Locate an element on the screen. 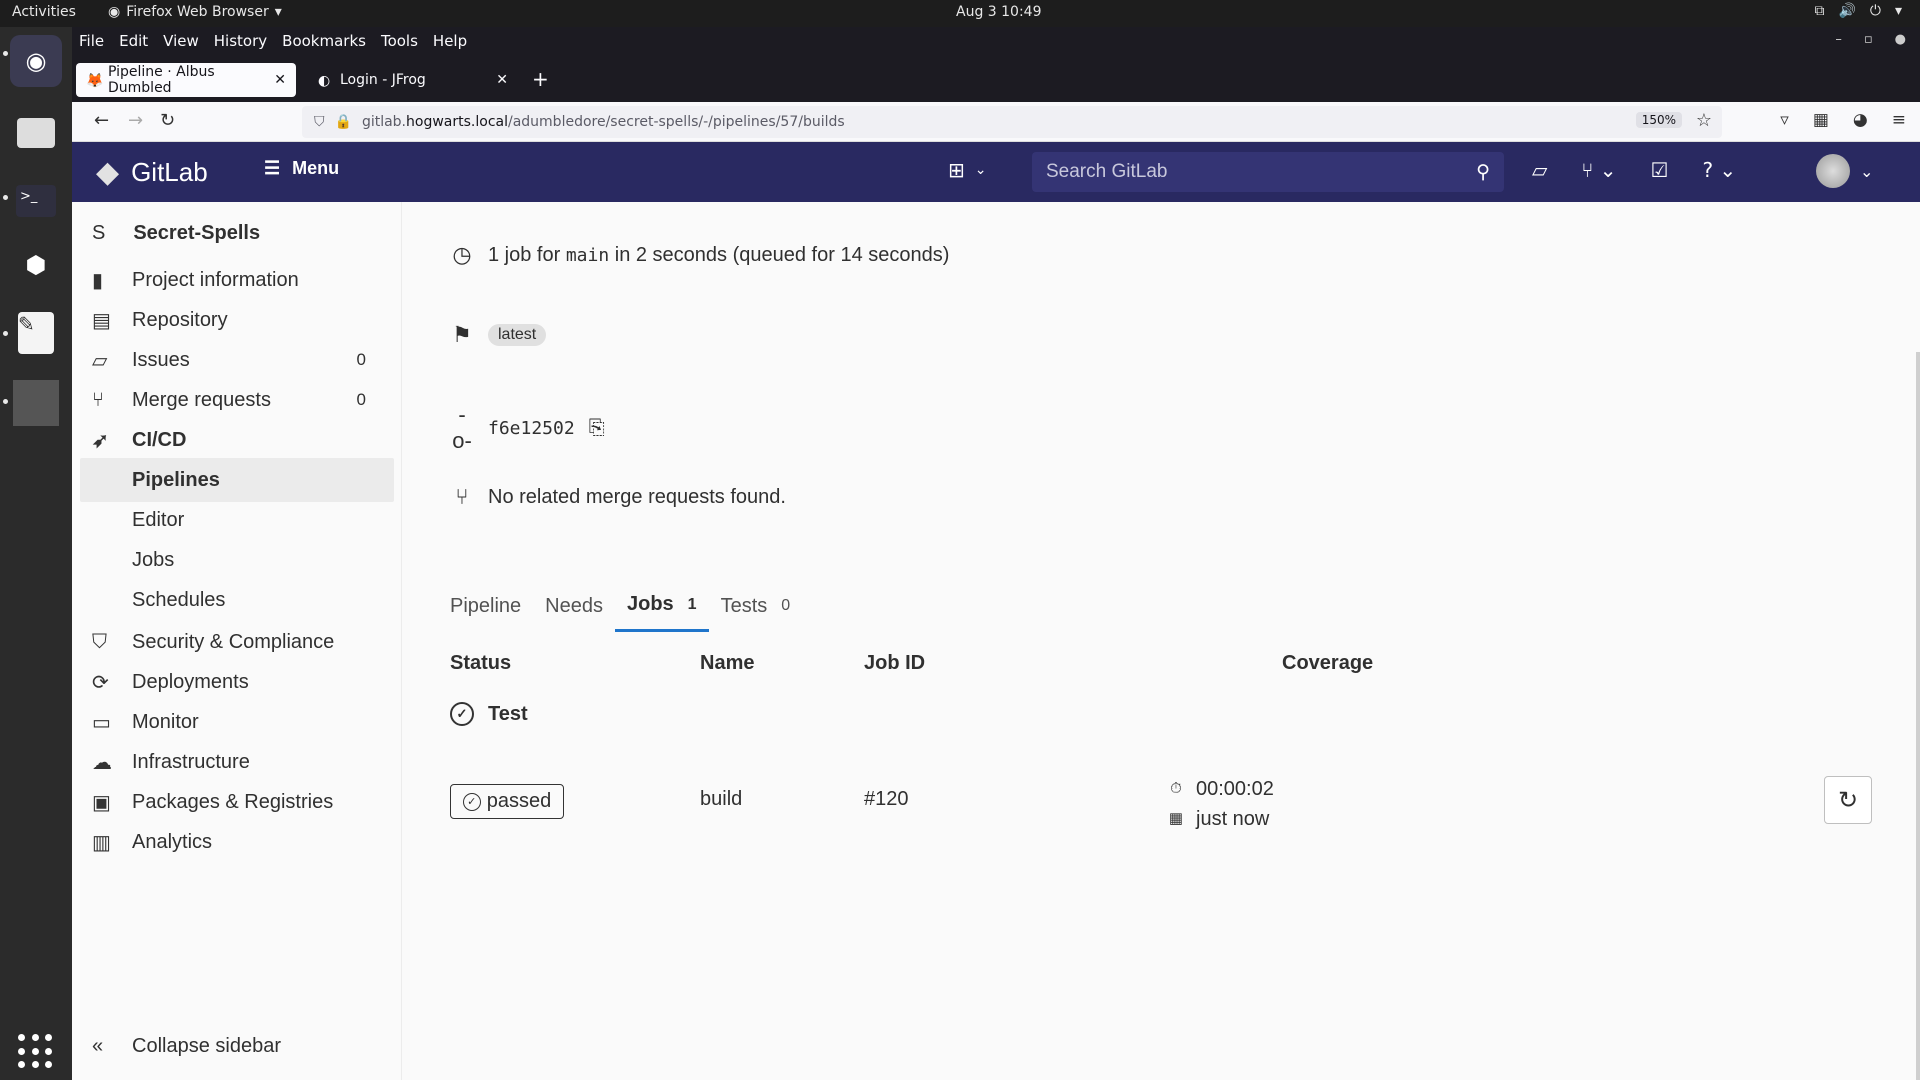  gitlab-logo: ◆ GitLab is located at coordinates (152, 172).